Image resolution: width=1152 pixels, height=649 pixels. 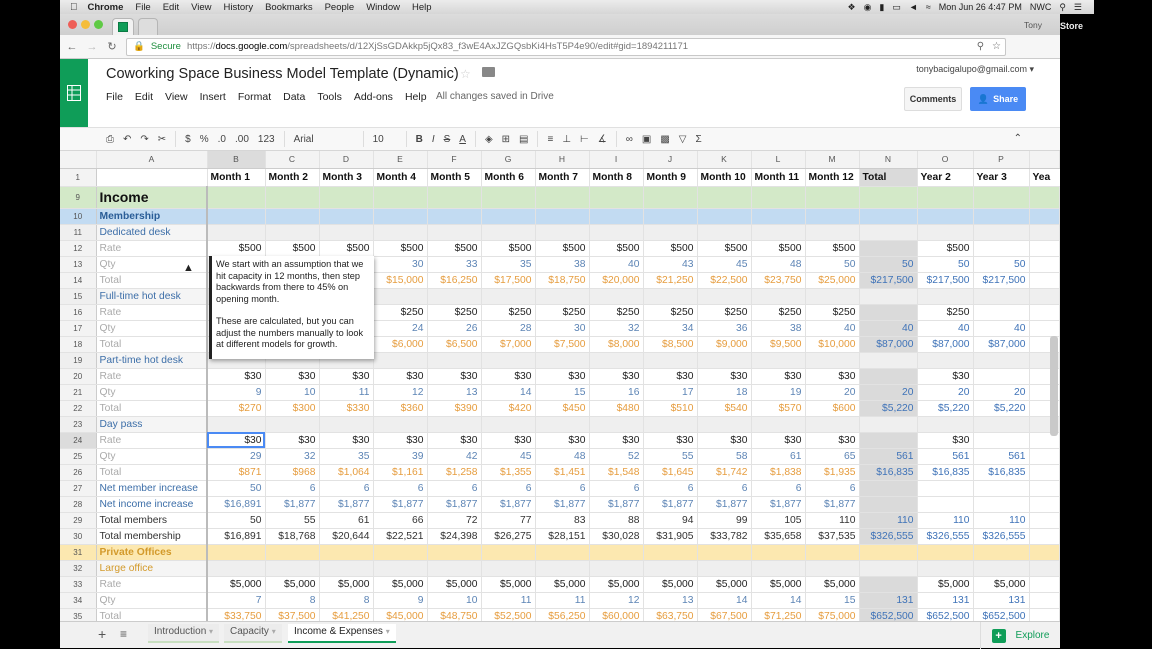 What do you see at coordinates (724, 520) in the screenshot?
I see `cell: 99` at bounding box center [724, 520].